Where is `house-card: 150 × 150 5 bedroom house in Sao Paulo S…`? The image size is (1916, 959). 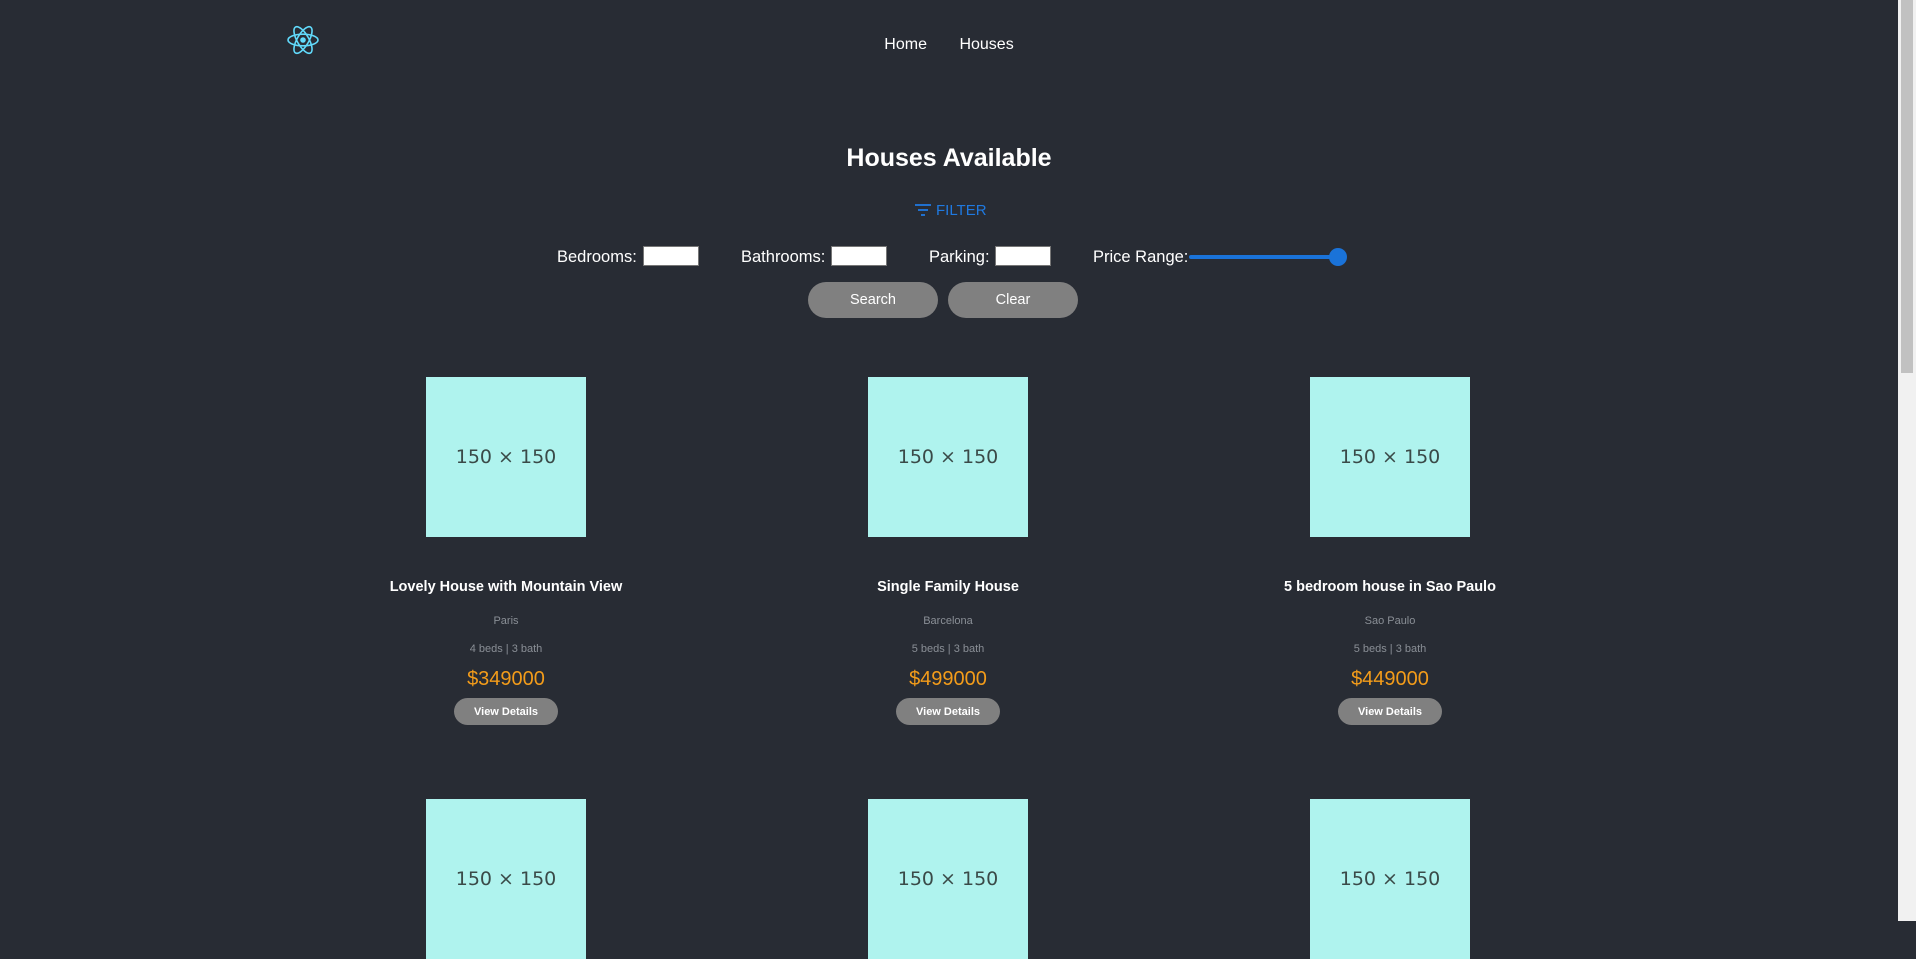
house-card: 150 × 150 5 bedroom house in Sao Paulo S… is located at coordinates (1390, 551).